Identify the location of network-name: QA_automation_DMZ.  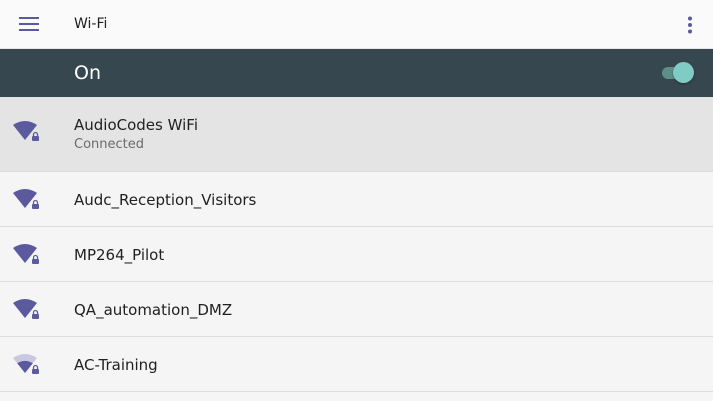
(153, 310).